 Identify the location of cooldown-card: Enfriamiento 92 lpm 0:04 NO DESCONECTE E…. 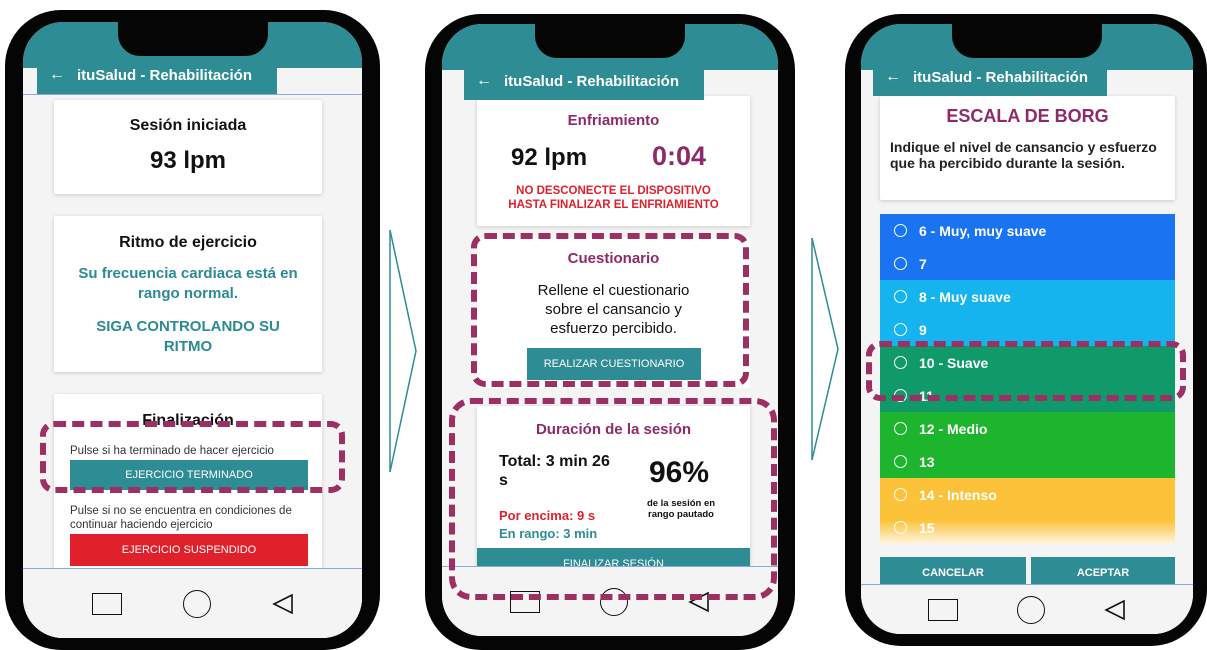
(613, 161).